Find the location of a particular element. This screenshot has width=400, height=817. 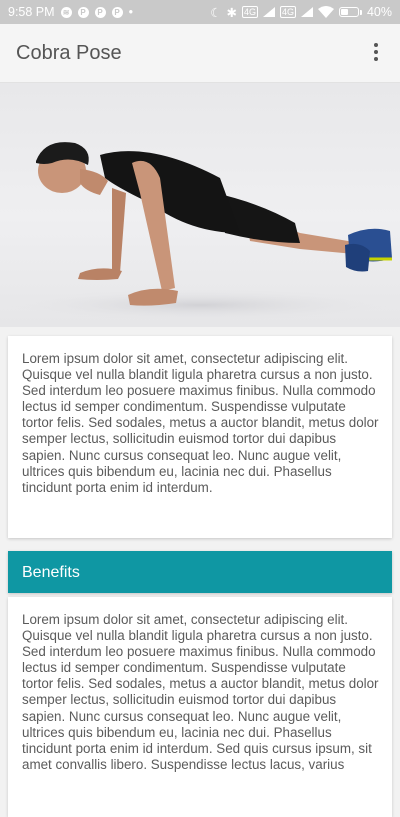

app-bar: Cobra Pose is located at coordinates (200, 53).